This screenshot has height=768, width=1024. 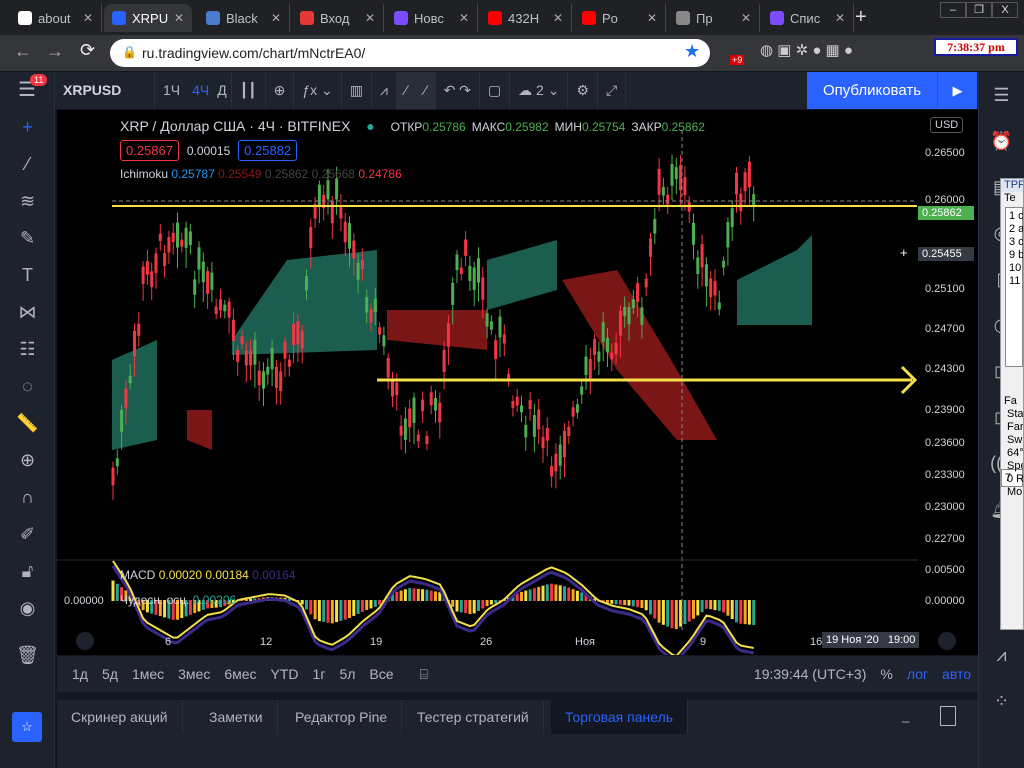 I want to click on pattern-icon: ⋈, so click(x=27, y=312).